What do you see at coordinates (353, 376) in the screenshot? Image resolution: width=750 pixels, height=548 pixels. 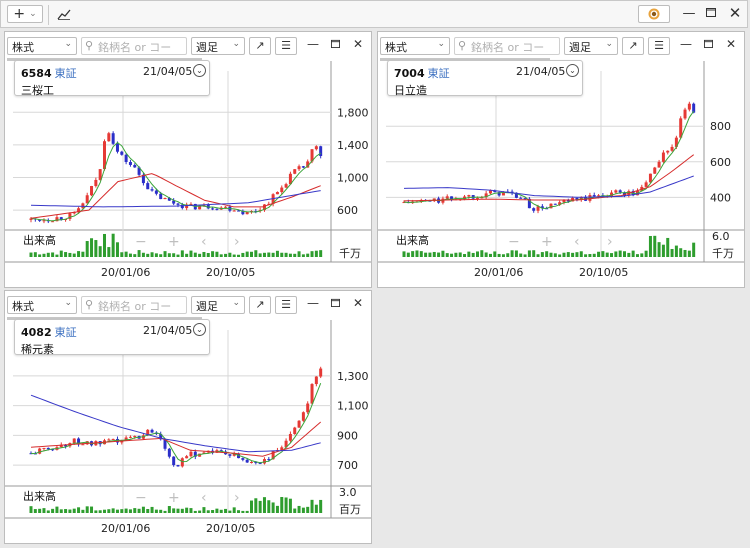 I see `y-tick-label: 1,300` at bounding box center [353, 376].